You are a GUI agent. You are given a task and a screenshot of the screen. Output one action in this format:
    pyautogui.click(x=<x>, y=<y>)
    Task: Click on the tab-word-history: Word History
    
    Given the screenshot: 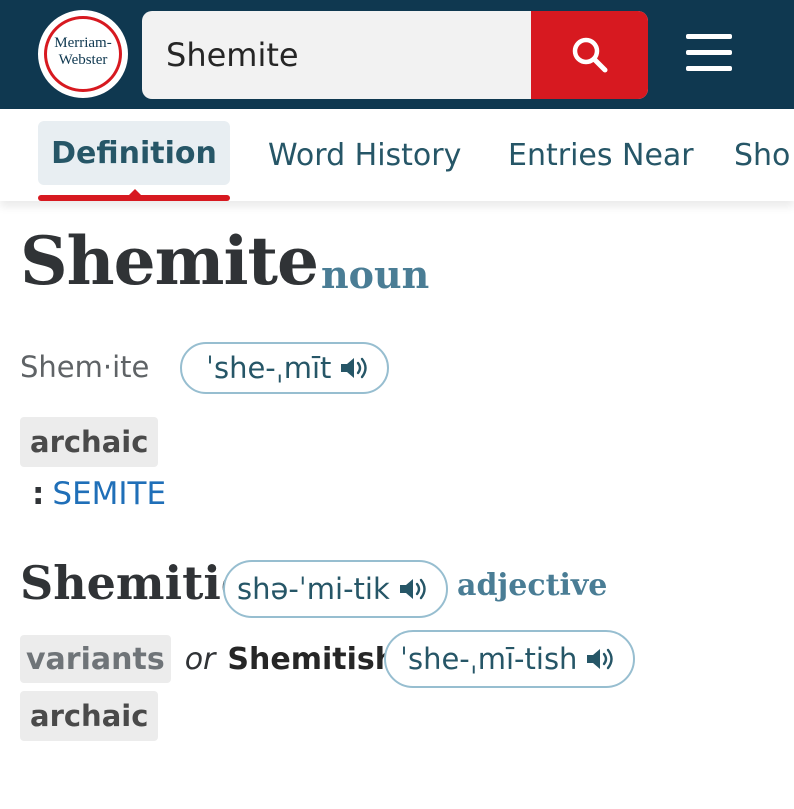 What is the action you would take?
    pyautogui.click(x=364, y=155)
    